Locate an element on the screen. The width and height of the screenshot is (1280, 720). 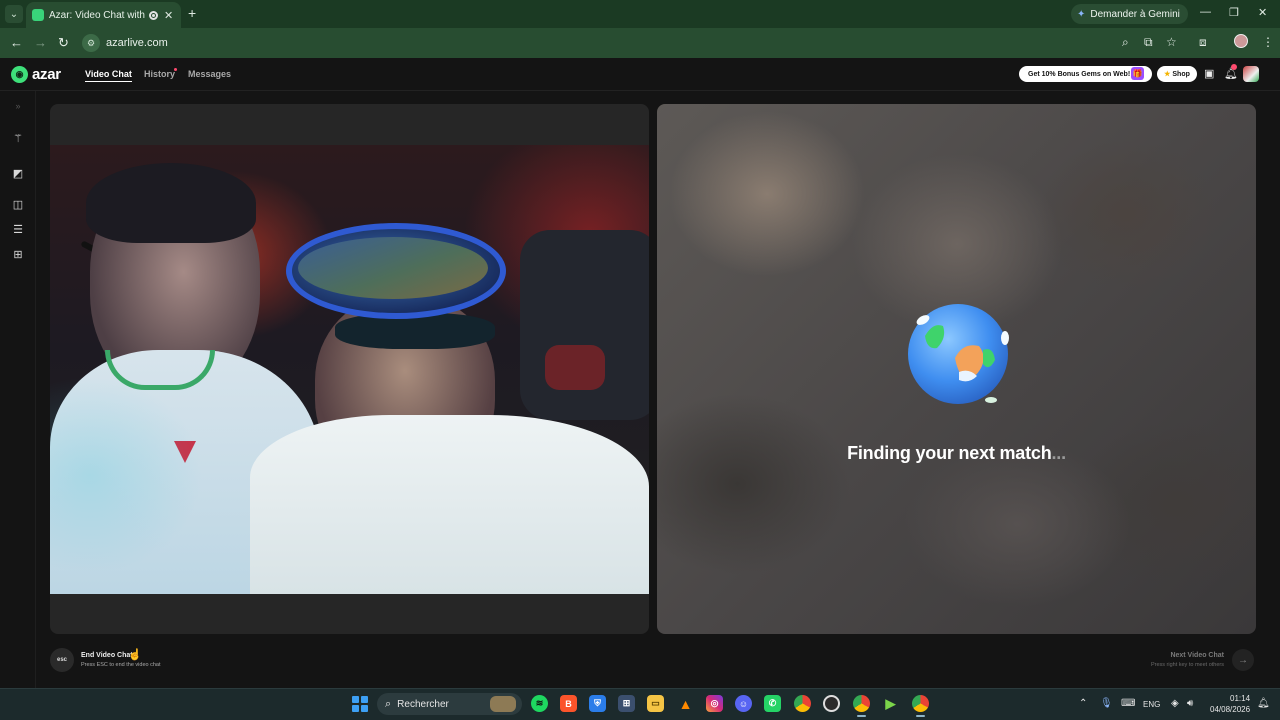
azar-logo: ◉ azar is located at coordinates (36, 74).